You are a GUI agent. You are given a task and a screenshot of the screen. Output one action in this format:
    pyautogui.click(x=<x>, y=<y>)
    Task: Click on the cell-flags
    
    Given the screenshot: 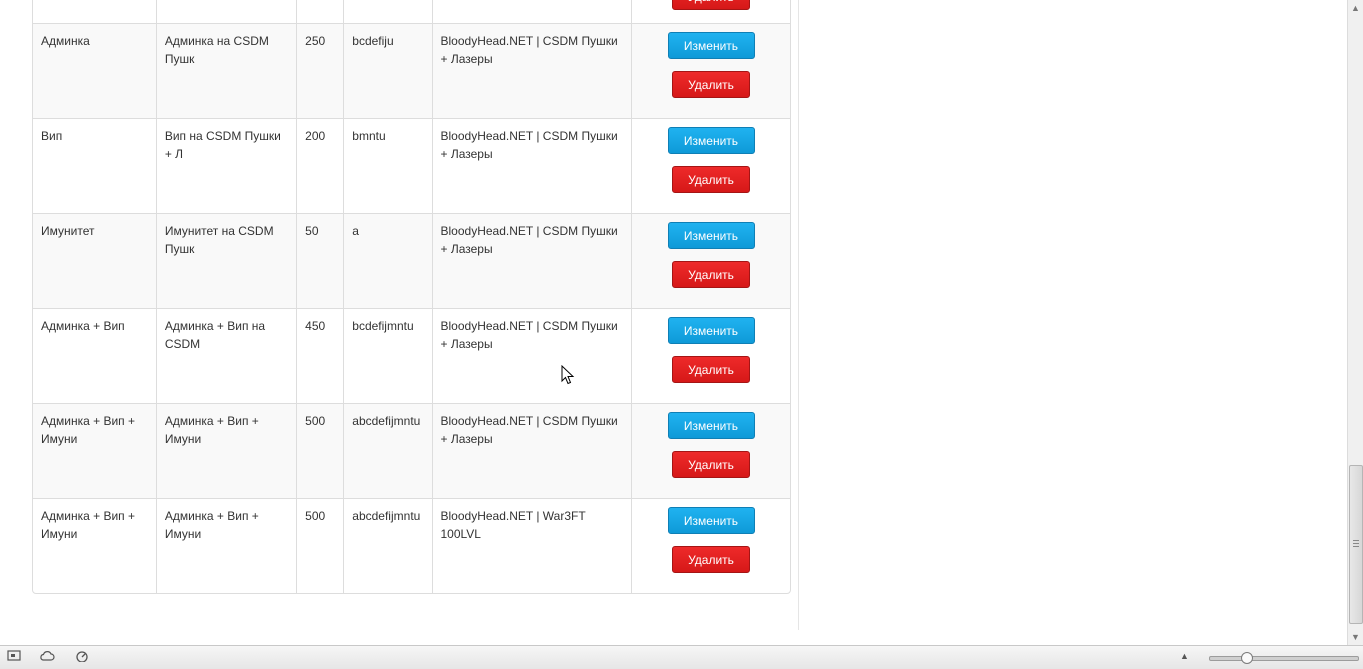 What is the action you would take?
    pyautogui.click(x=388, y=12)
    